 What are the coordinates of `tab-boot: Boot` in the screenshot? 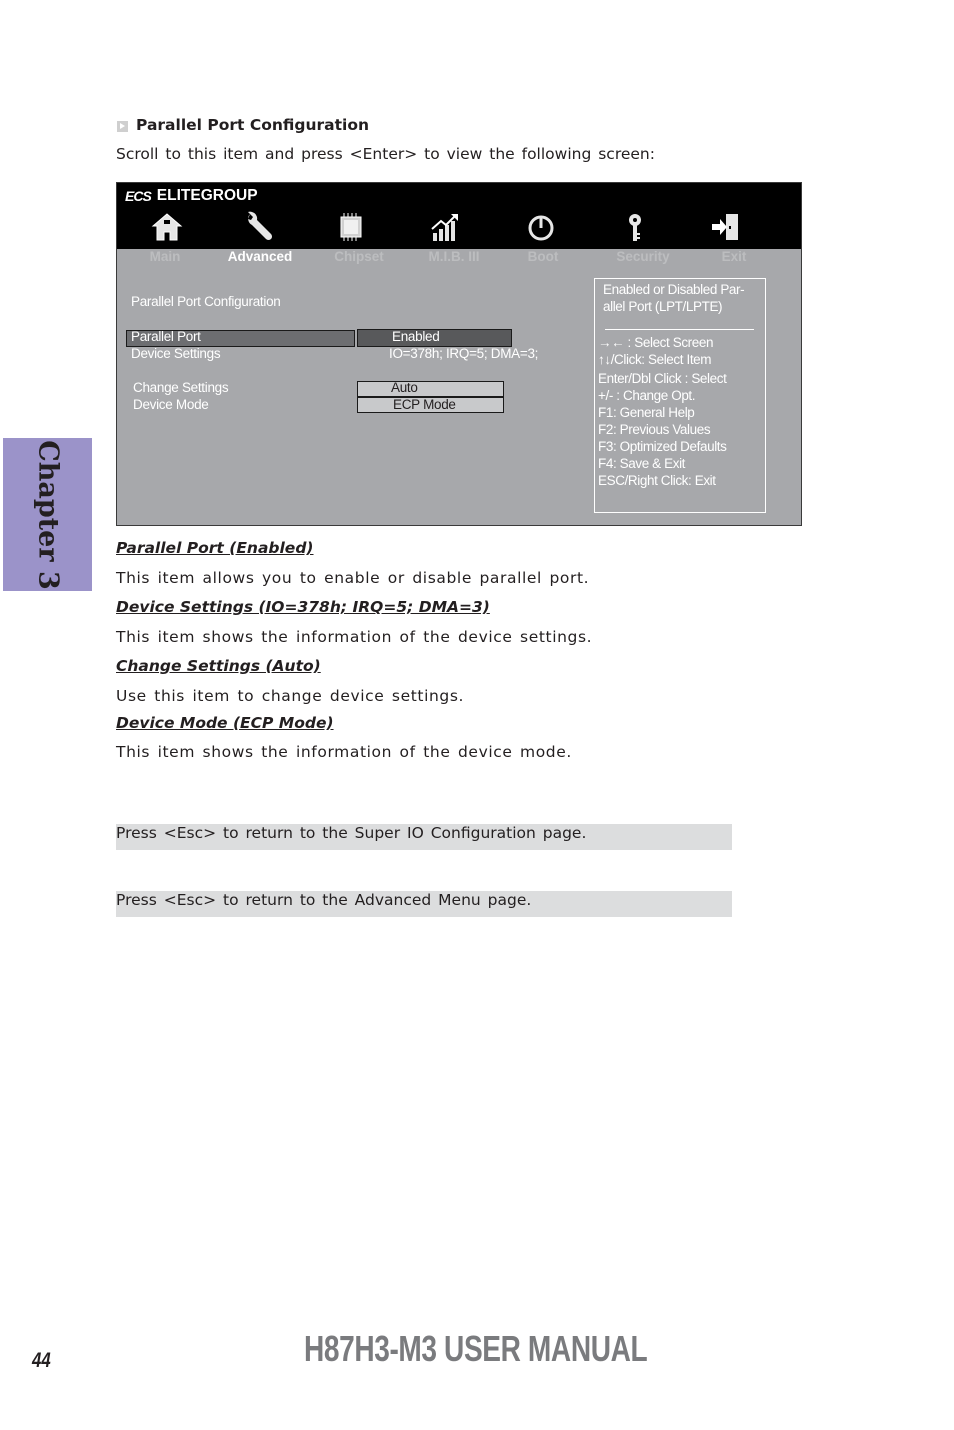 It's located at (543, 256).